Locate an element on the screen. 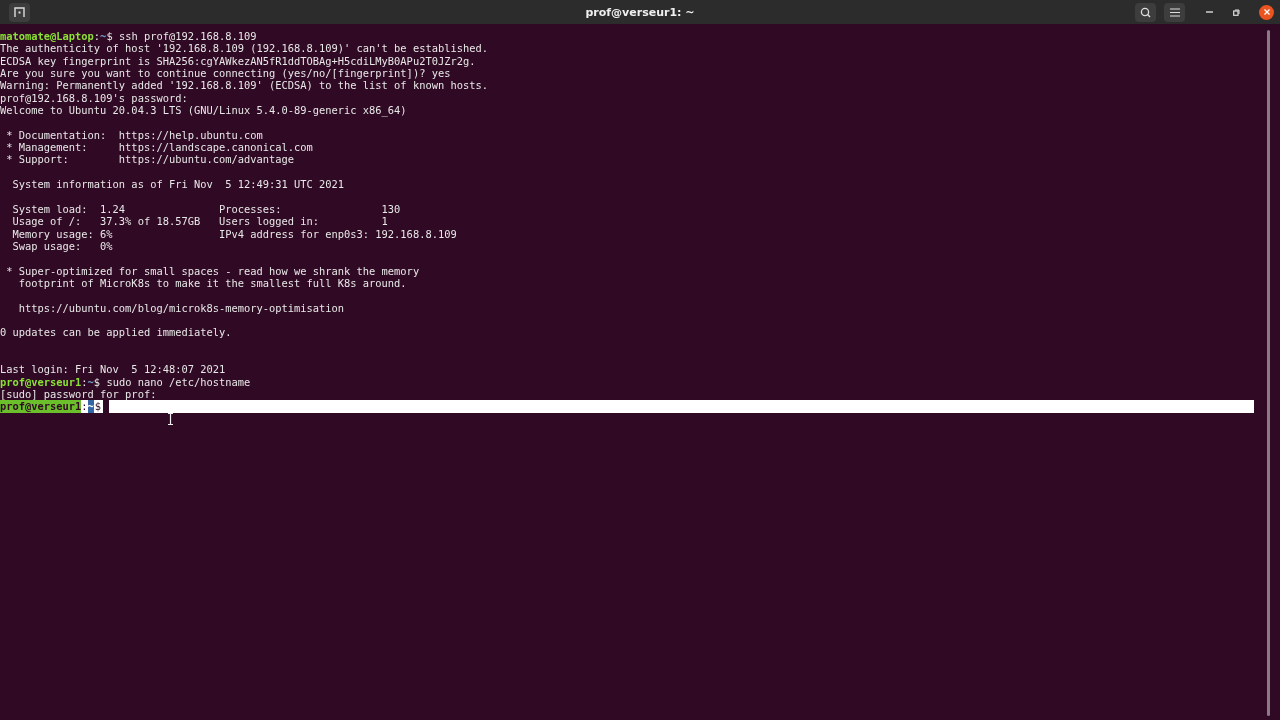  prompt-user-host: matomate@Laptop is located at coordinates (47, 36).